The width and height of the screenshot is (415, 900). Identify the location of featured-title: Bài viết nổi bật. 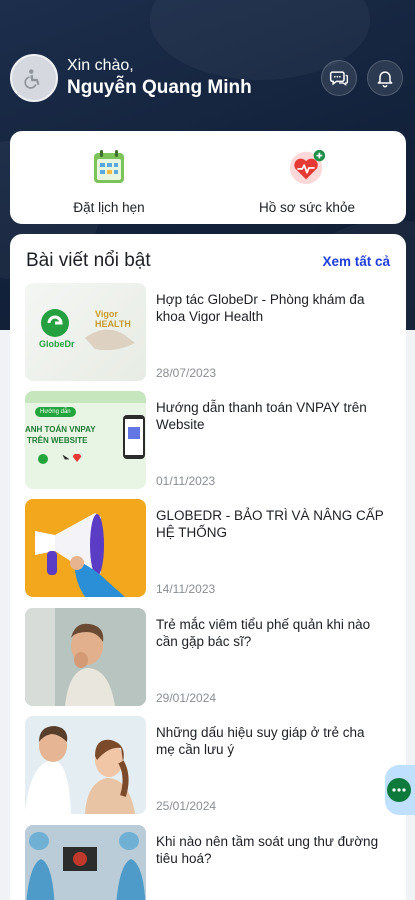
(88, 260).